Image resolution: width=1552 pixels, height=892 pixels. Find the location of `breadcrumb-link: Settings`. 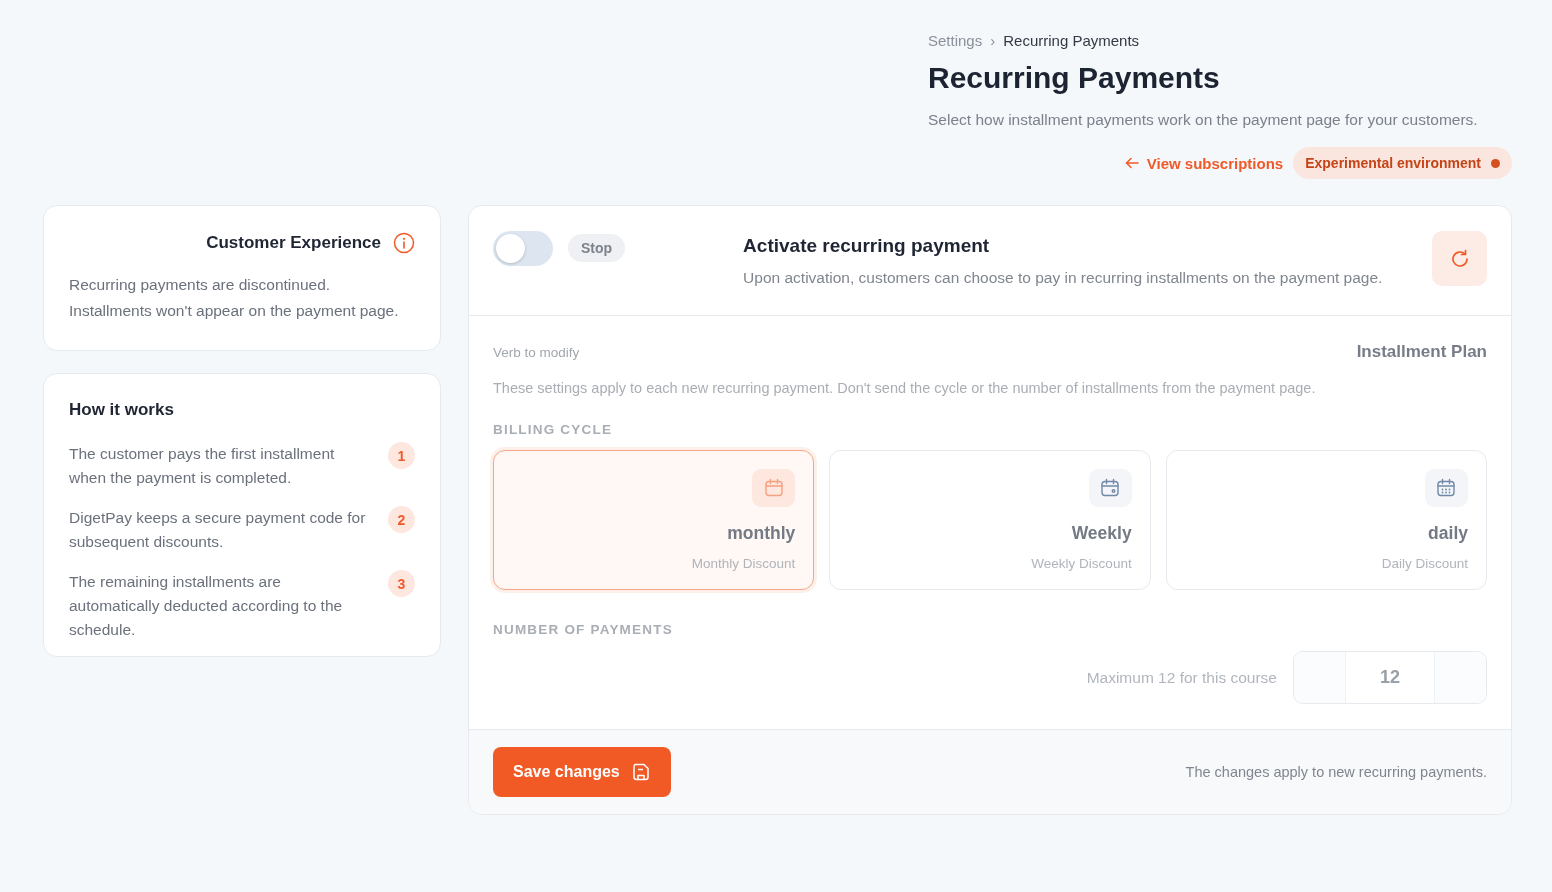

breadcrumb-link: Settings is located at coordinates (955, 40).